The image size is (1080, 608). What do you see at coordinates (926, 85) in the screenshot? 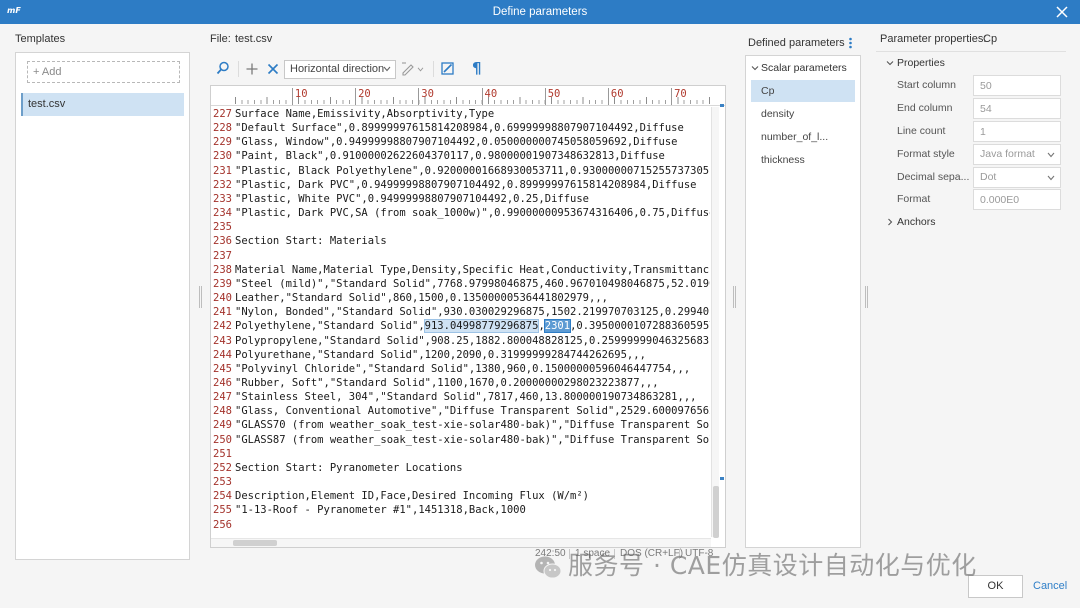
I see `start-column-label: Start column` at bounding box center [926, 85].